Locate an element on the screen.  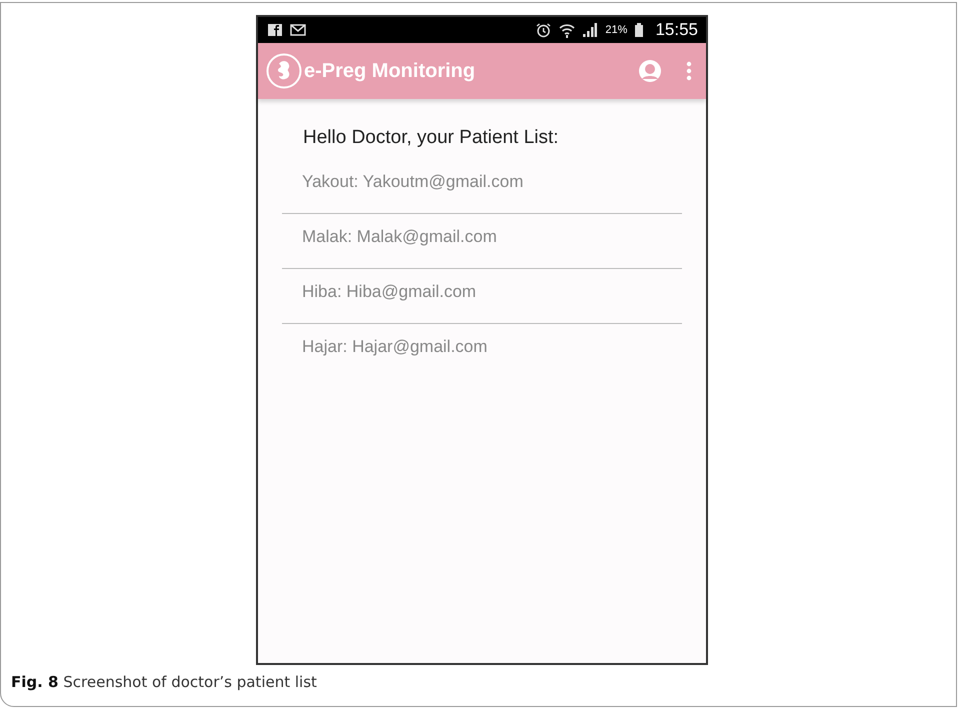
overflow-menu-icon is located at coordinates (689, 71).